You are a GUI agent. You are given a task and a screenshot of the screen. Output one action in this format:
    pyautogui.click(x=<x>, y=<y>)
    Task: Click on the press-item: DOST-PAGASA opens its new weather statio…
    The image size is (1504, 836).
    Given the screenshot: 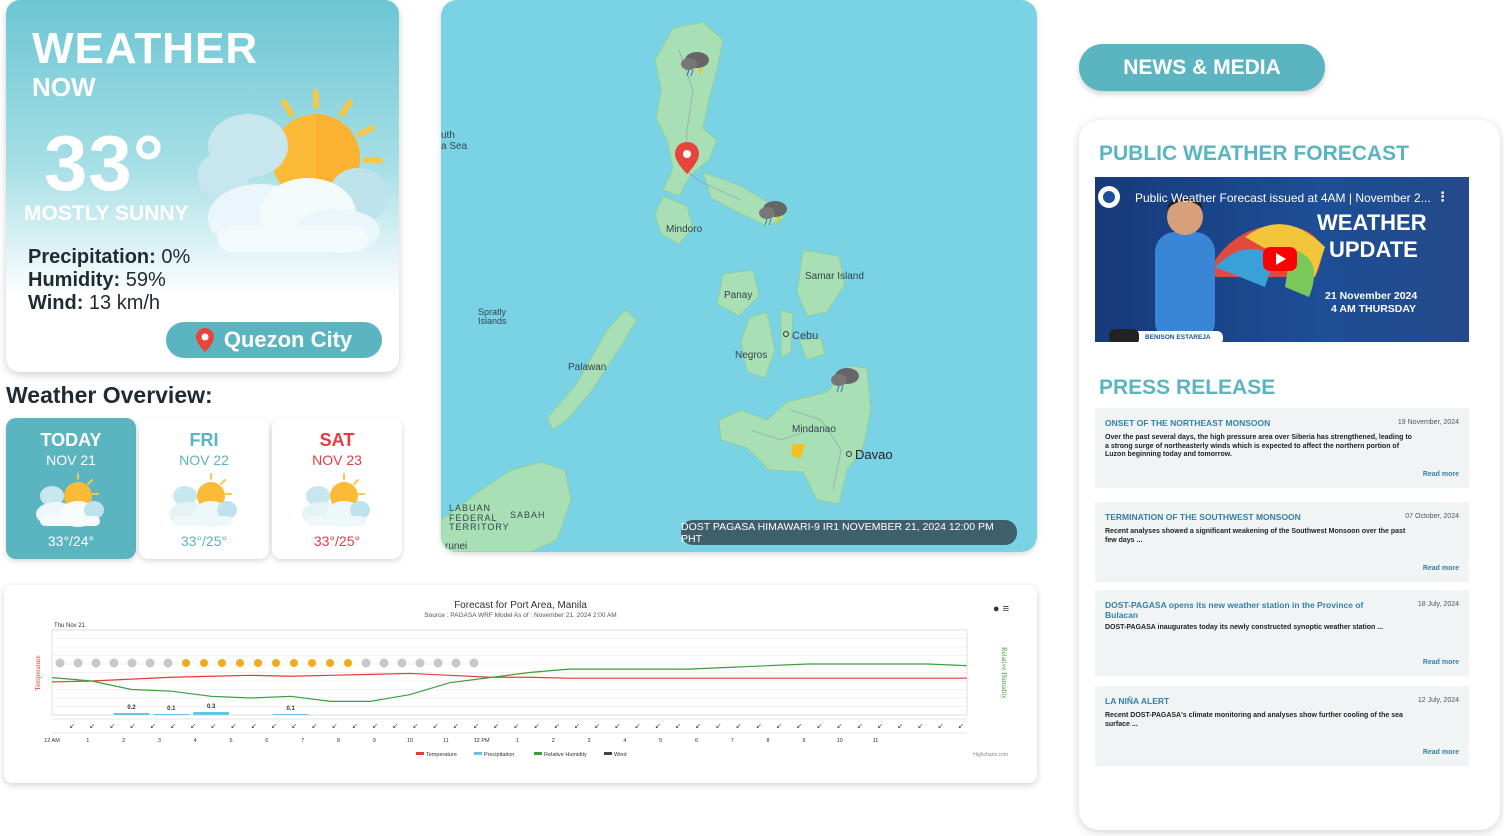 What is the action you would take?
    pyautogui.click(x=1282, y=633)
    